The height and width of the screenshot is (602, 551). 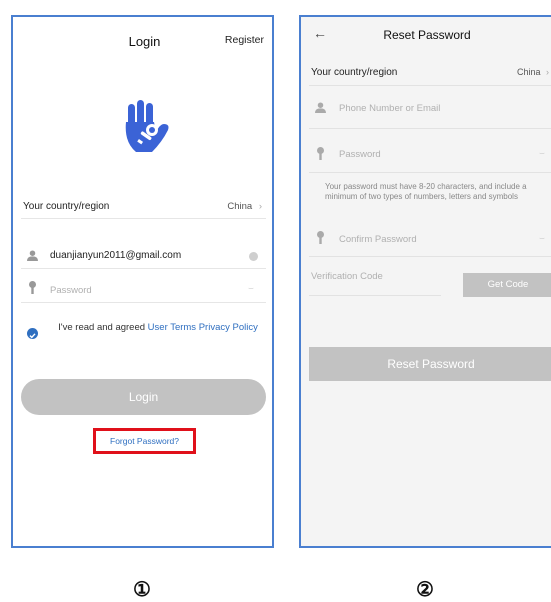 What do you see at coordinates (115, 255) in the screenshot?
I see `email-field: duanjianyun2011@gmail.com` at bounding box center [115, 255].